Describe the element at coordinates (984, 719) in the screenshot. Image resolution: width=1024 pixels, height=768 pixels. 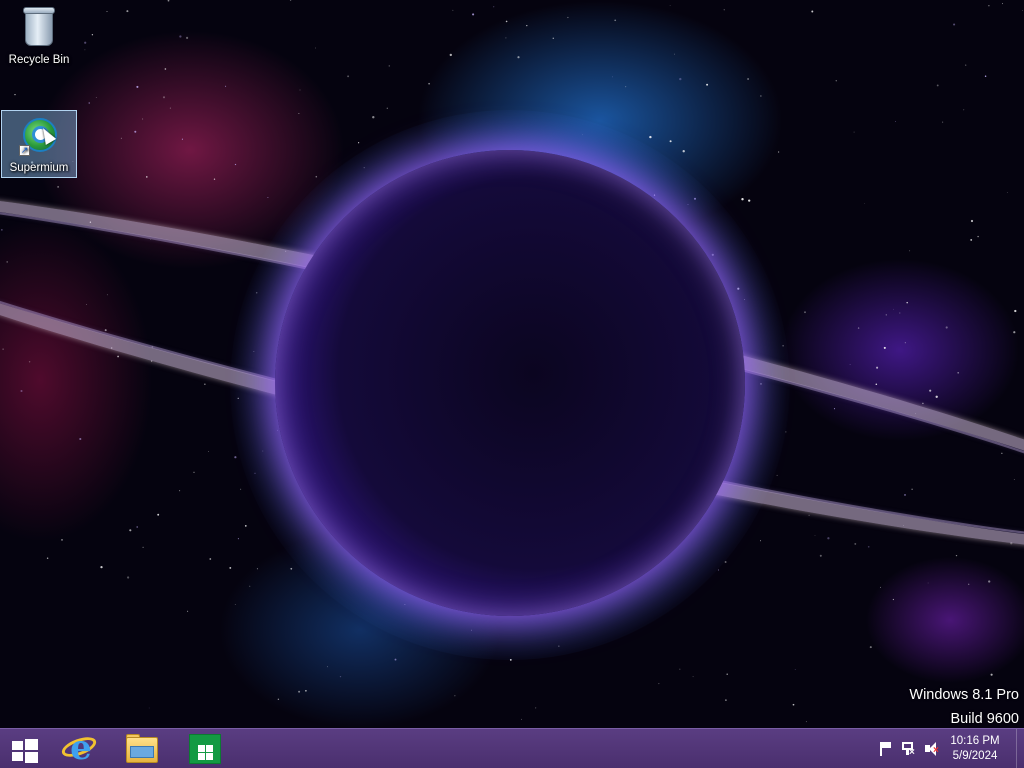
I see `watermark-build: Build 9600` at that location.